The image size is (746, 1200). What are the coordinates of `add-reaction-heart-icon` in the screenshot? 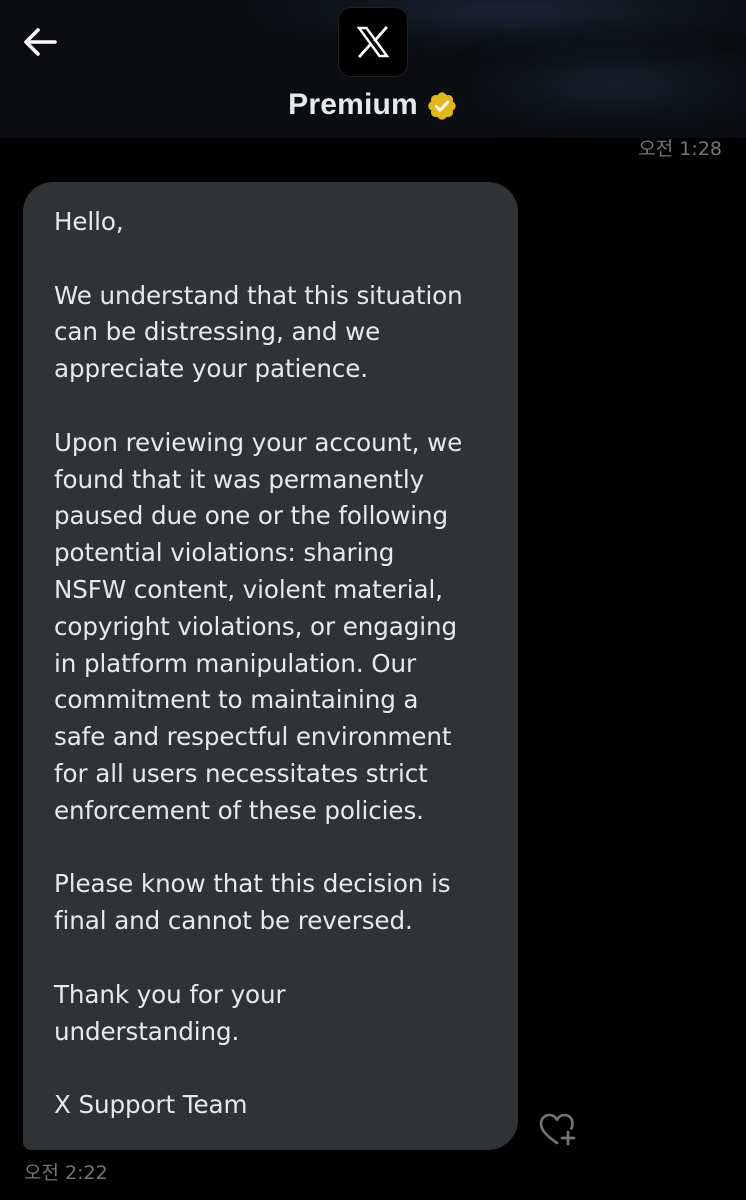 It's located at (557, 1129).